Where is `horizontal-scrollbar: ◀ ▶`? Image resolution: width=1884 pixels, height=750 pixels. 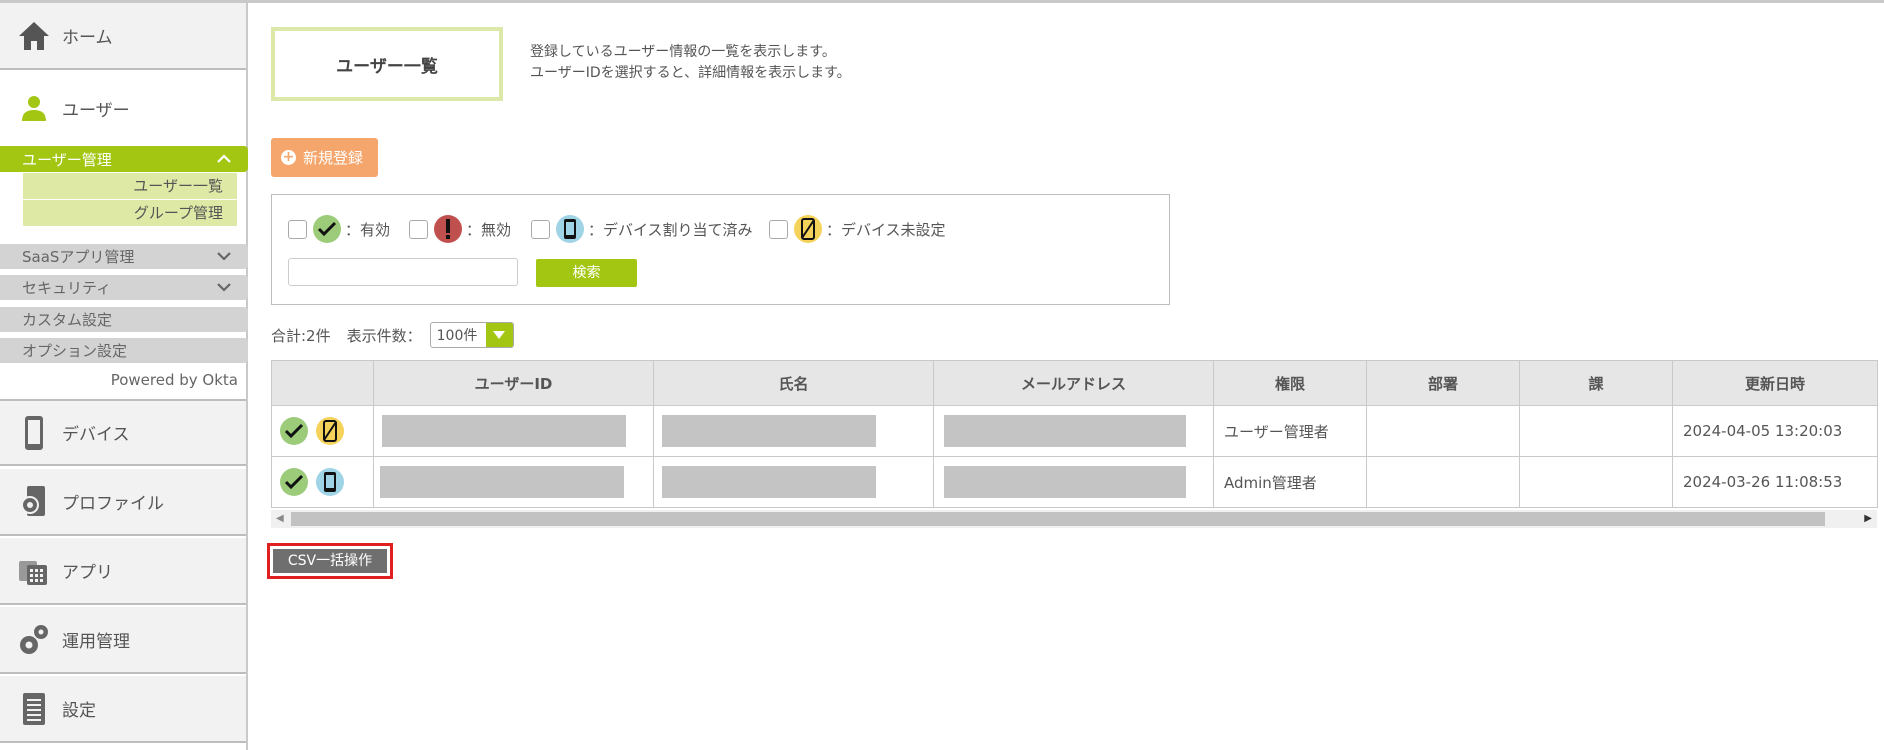
horizontal-scrollbar: ◀ ▶ is located at coordinates (1074, 519).